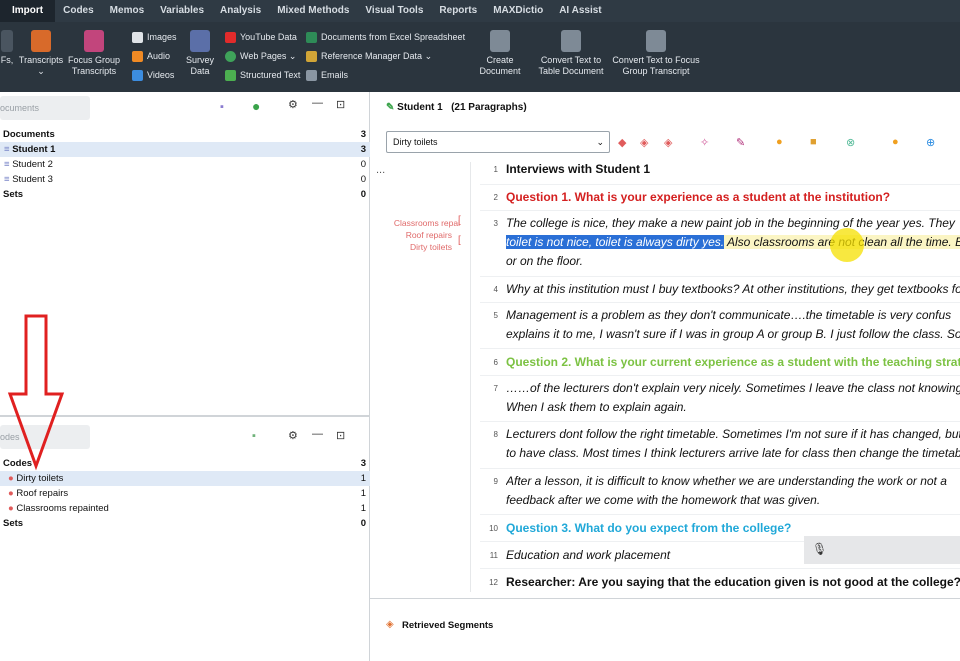 This screenshot has width=960, height=661. Describe the element at coordinates (36, 392) in the screenshot. I see `red-arrow-annotation` at that location.